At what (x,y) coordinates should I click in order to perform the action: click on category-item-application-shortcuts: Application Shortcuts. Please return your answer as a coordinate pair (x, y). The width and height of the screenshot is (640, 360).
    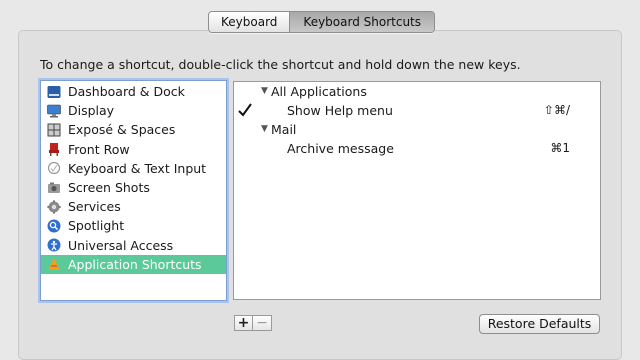
    Looking at the image, I should click on (133, 264).